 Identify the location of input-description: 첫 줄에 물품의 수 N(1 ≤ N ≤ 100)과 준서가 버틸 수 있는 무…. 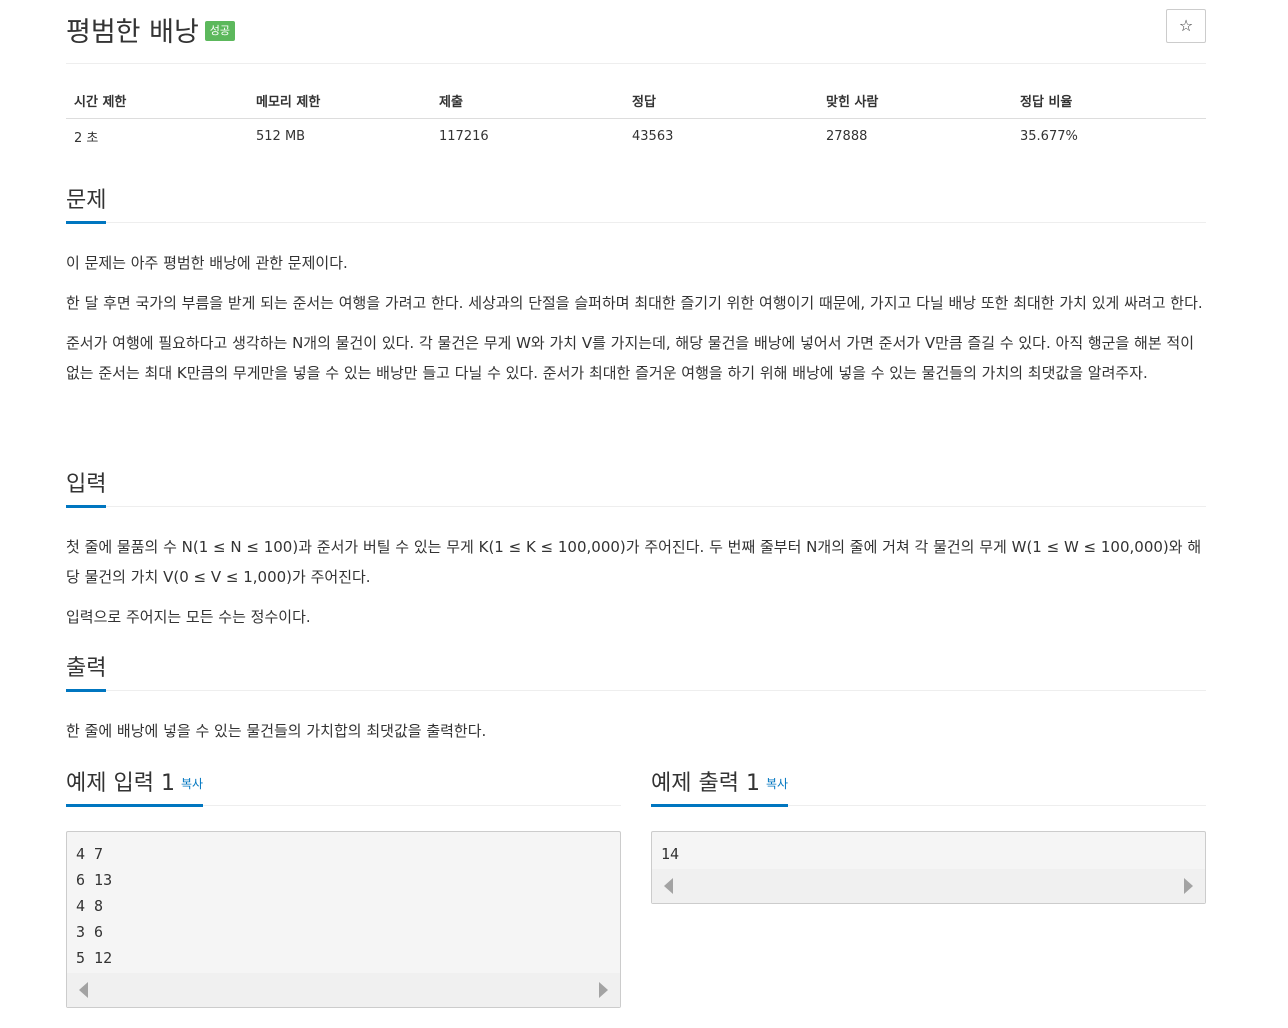
(638, 587).